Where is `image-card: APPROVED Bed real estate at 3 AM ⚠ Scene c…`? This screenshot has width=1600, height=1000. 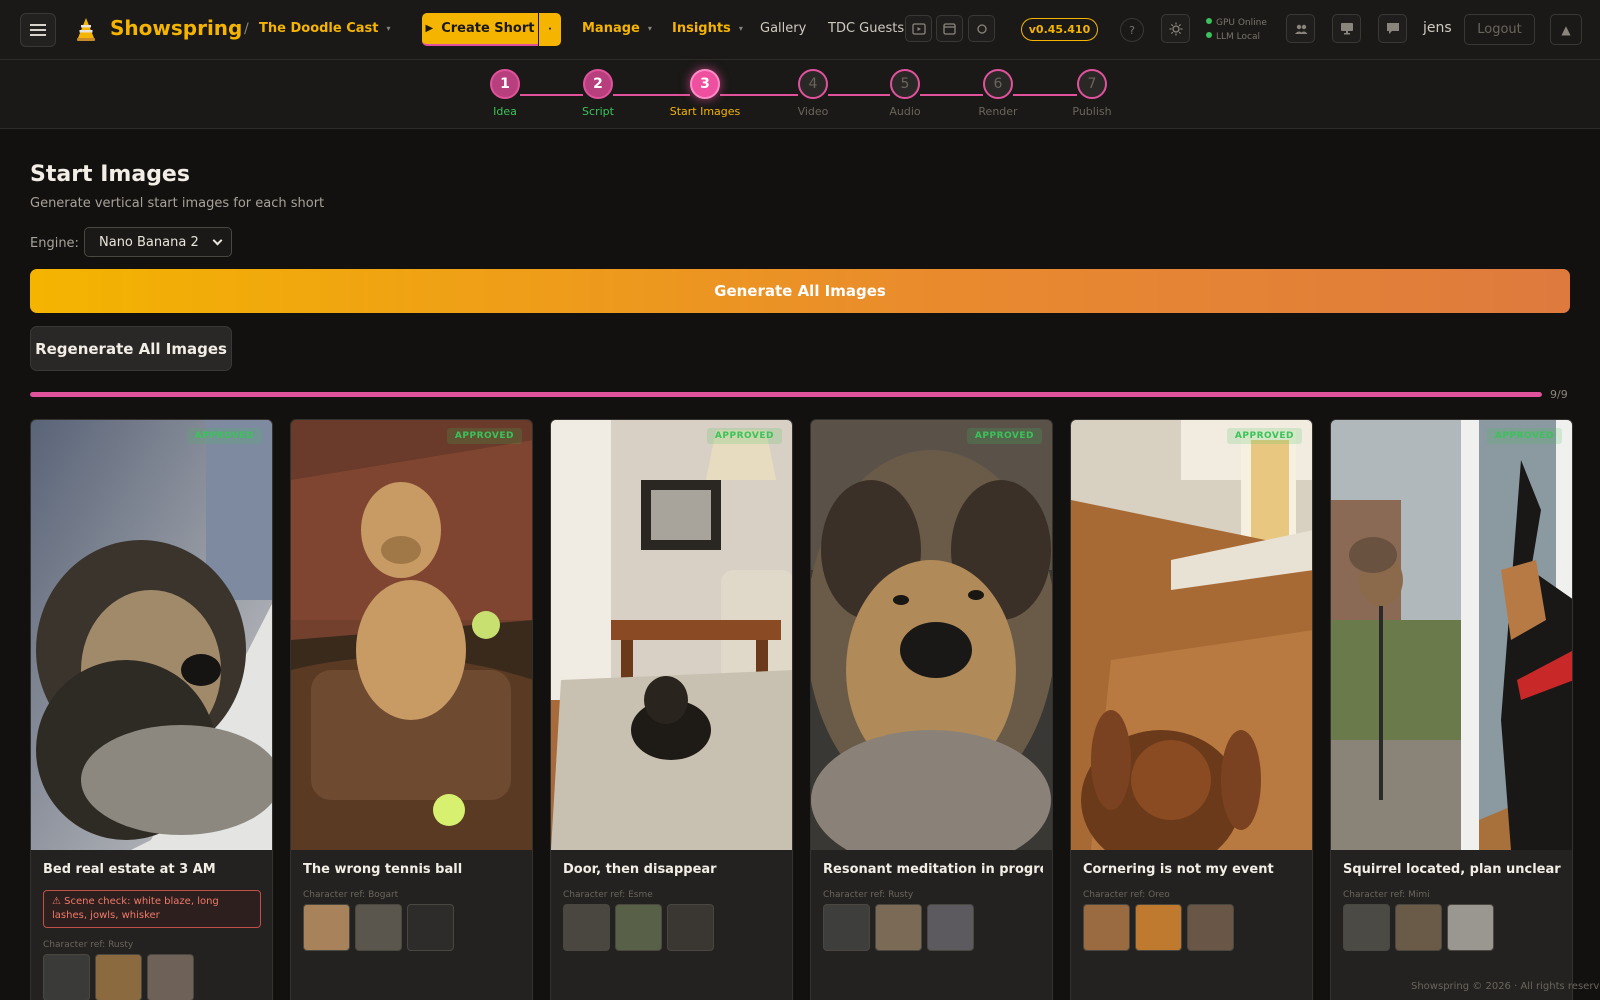
image-card: APPROVED Bed real estate at 3 AM ⚠ Scene c… is located at coordinates (151, 709).